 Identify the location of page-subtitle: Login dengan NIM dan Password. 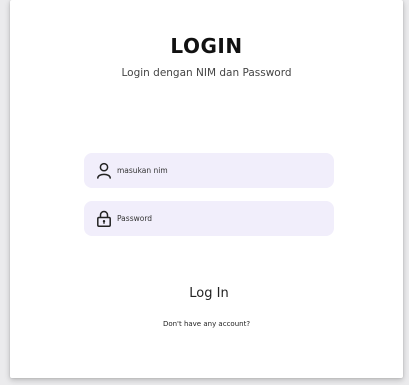
(206, 73).